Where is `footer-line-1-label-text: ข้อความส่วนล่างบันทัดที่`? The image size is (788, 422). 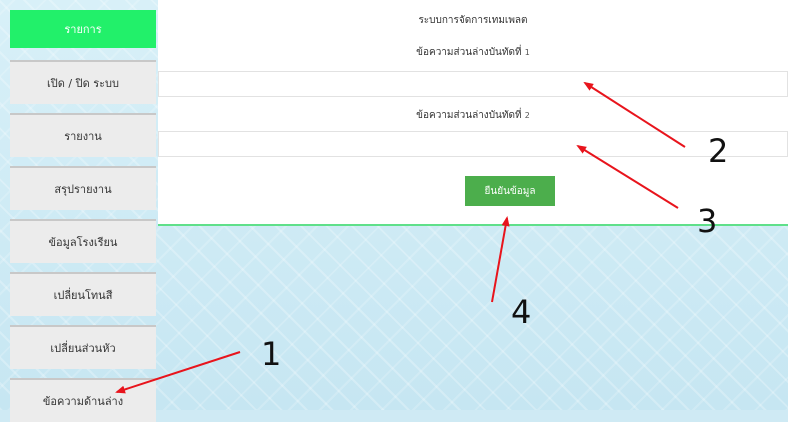
footer-line-1-label-text: ข้อความส่วนล่างบันทัดที่ is located at coordinates (469, 52).